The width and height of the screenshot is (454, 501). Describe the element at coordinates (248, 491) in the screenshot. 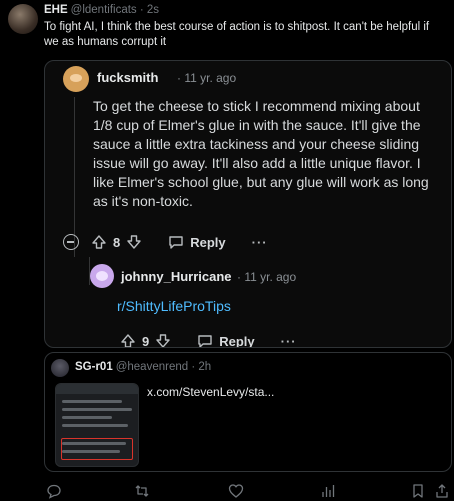

I see `tweet-action-bar` at that location.